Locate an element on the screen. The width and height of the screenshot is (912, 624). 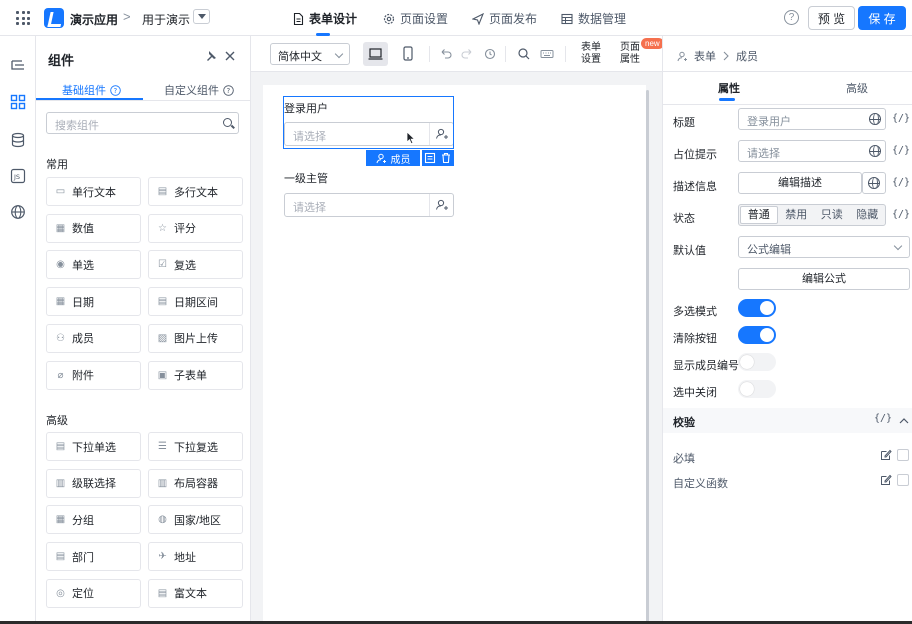
edit-formula-button: 编辑公式 is located at coordinates (824, 279).